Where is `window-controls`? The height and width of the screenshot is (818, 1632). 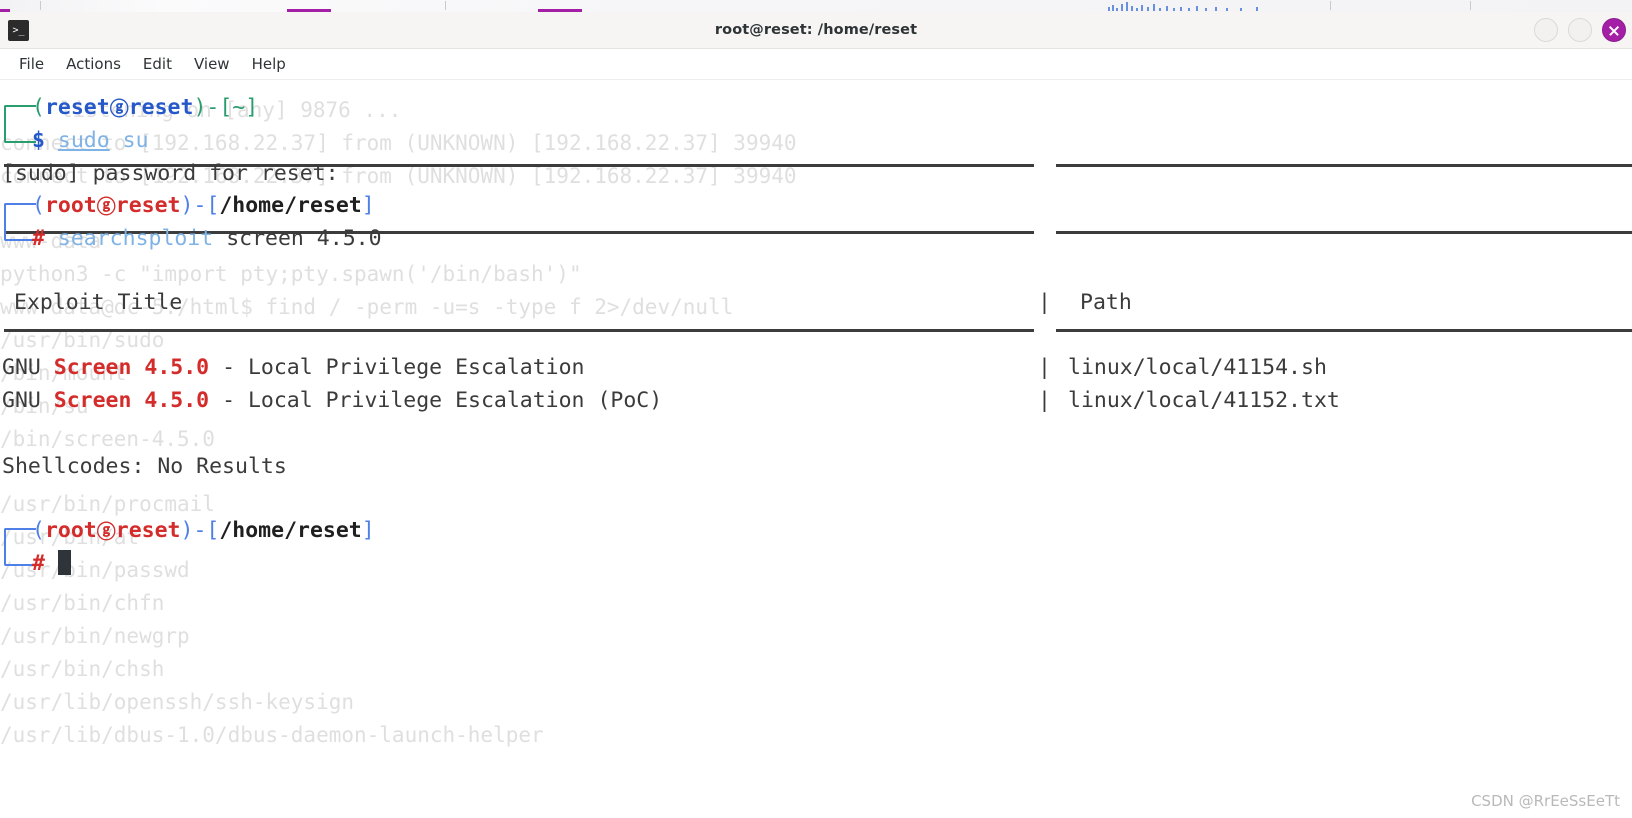 window-controls is located at coordinates (1582, 30).